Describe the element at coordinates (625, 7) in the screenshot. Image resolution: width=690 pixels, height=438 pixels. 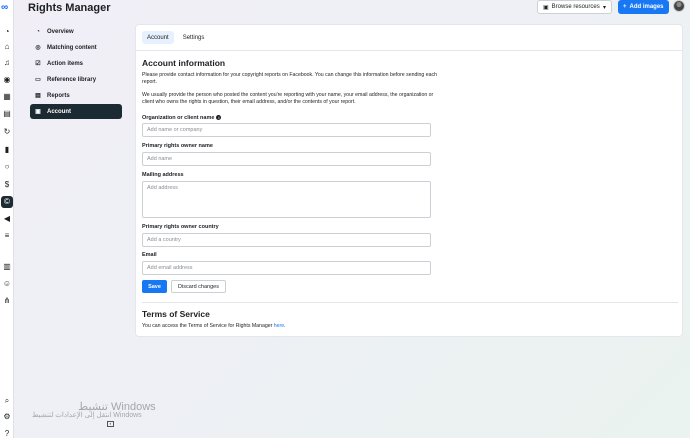
I see `plus-icon: +` at that location.